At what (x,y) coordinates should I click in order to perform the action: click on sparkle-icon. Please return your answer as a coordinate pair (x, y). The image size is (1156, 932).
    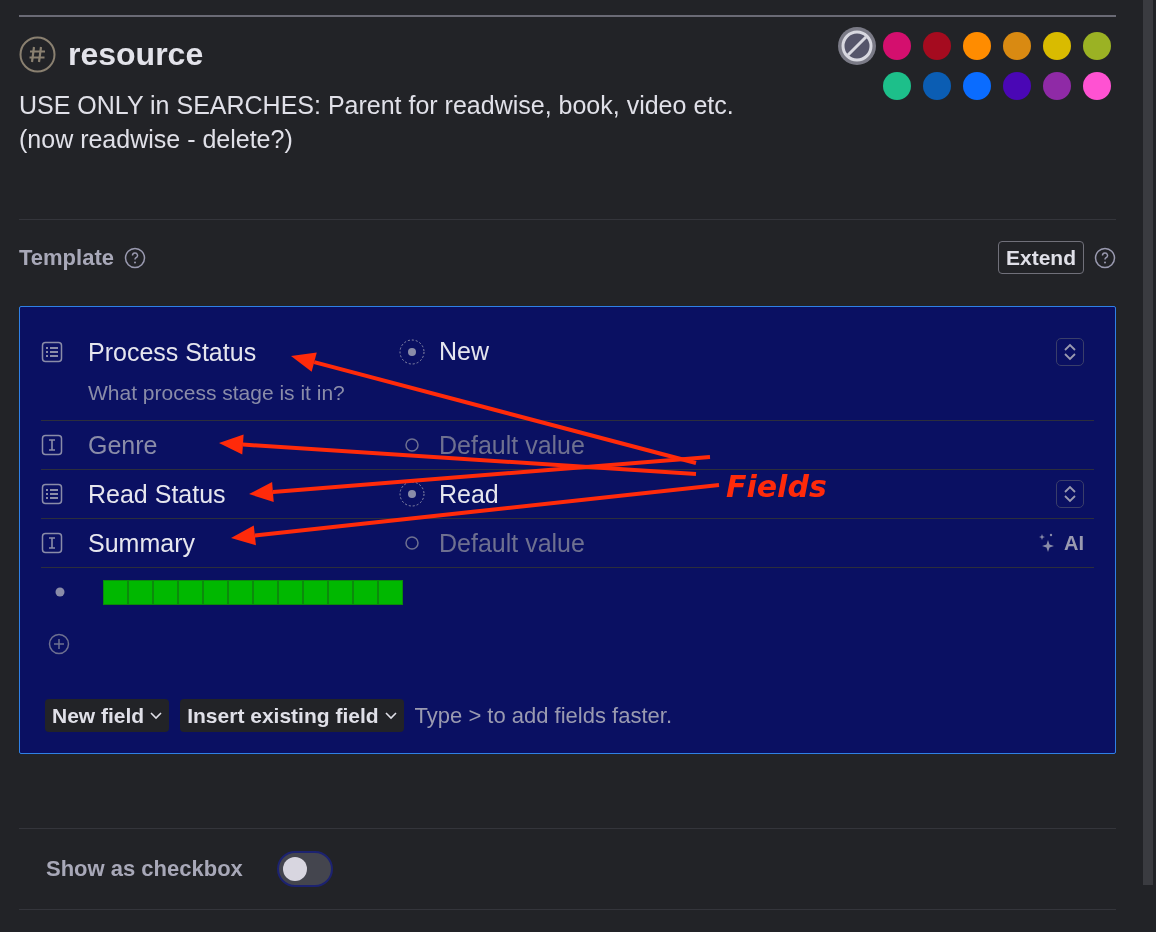
    Looking at the image, I should click on (1047, 543).